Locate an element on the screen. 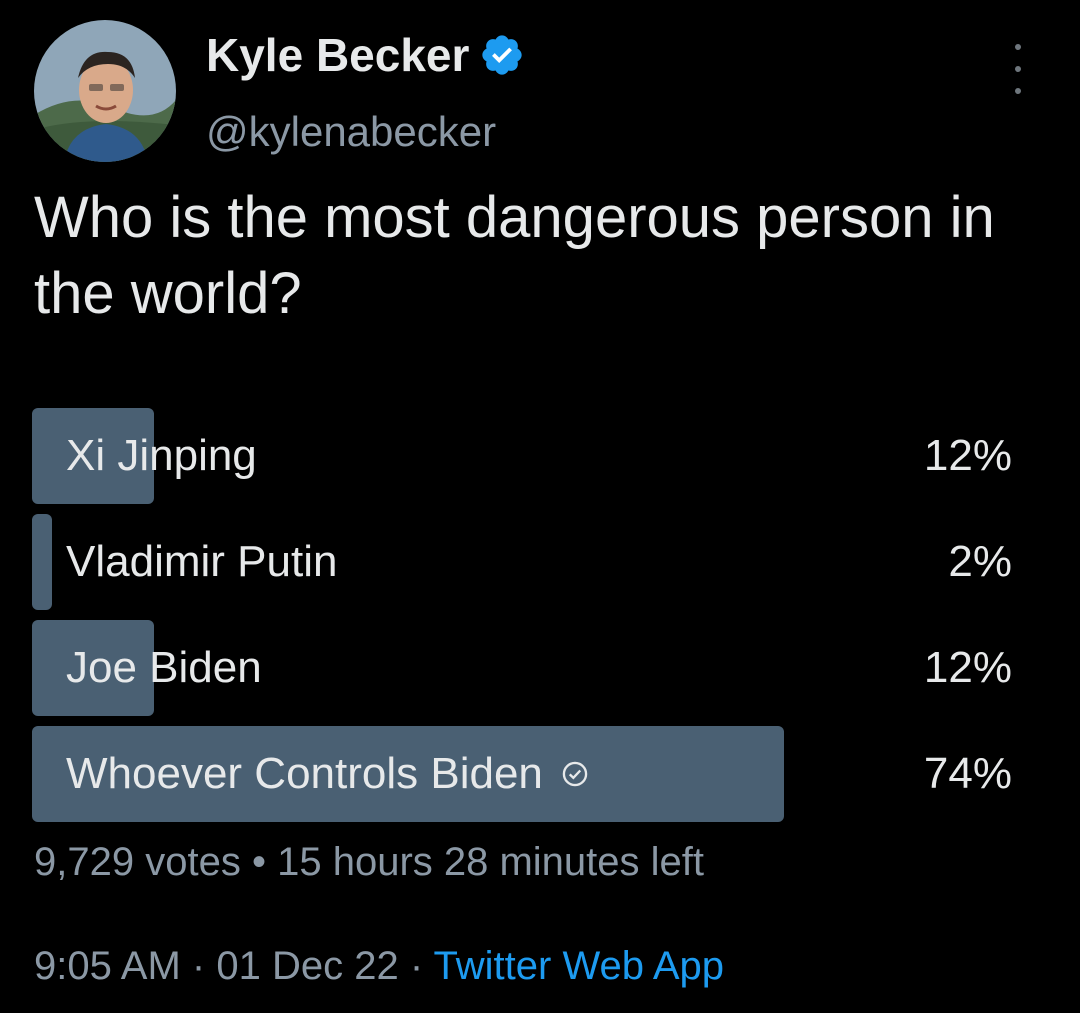  tweet-time: 9:05 AM is located at coordinates (107, 966).